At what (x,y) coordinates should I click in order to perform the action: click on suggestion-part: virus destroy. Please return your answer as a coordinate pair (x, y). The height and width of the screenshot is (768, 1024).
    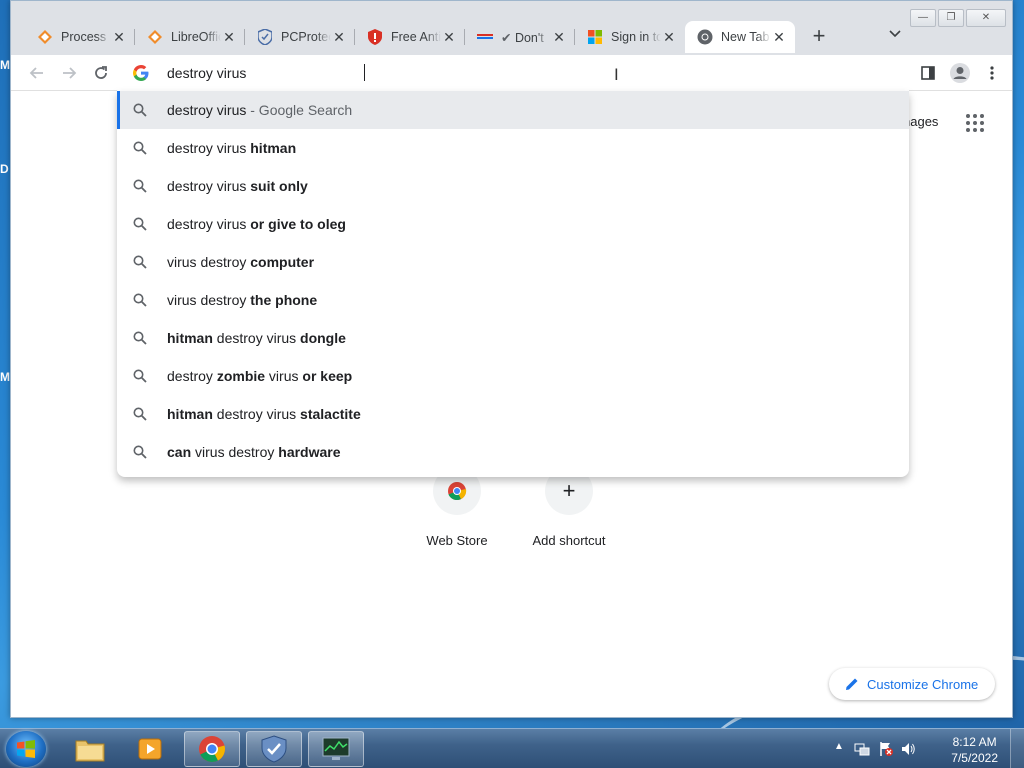
    Looking at the image, I should click on (209, 262).